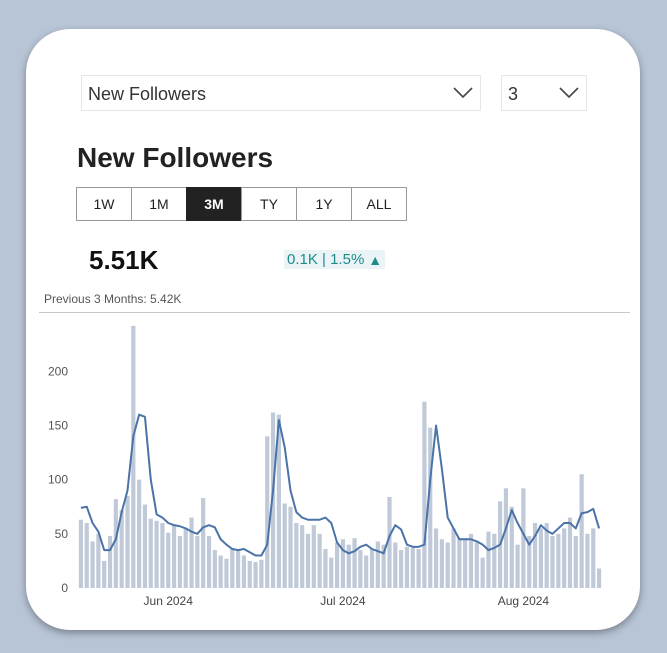 The width and height of the screenshot is (667, 653). What do you see at coordinates (58, 426) in the screenshot?
I see `y-tick-label: 150` at bounding box center [58, 426].